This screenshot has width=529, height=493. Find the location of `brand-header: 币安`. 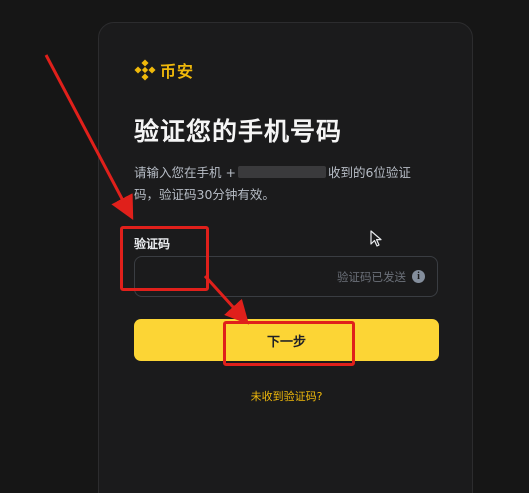

brand-header: 币安 is located at coordinates (164, 70).